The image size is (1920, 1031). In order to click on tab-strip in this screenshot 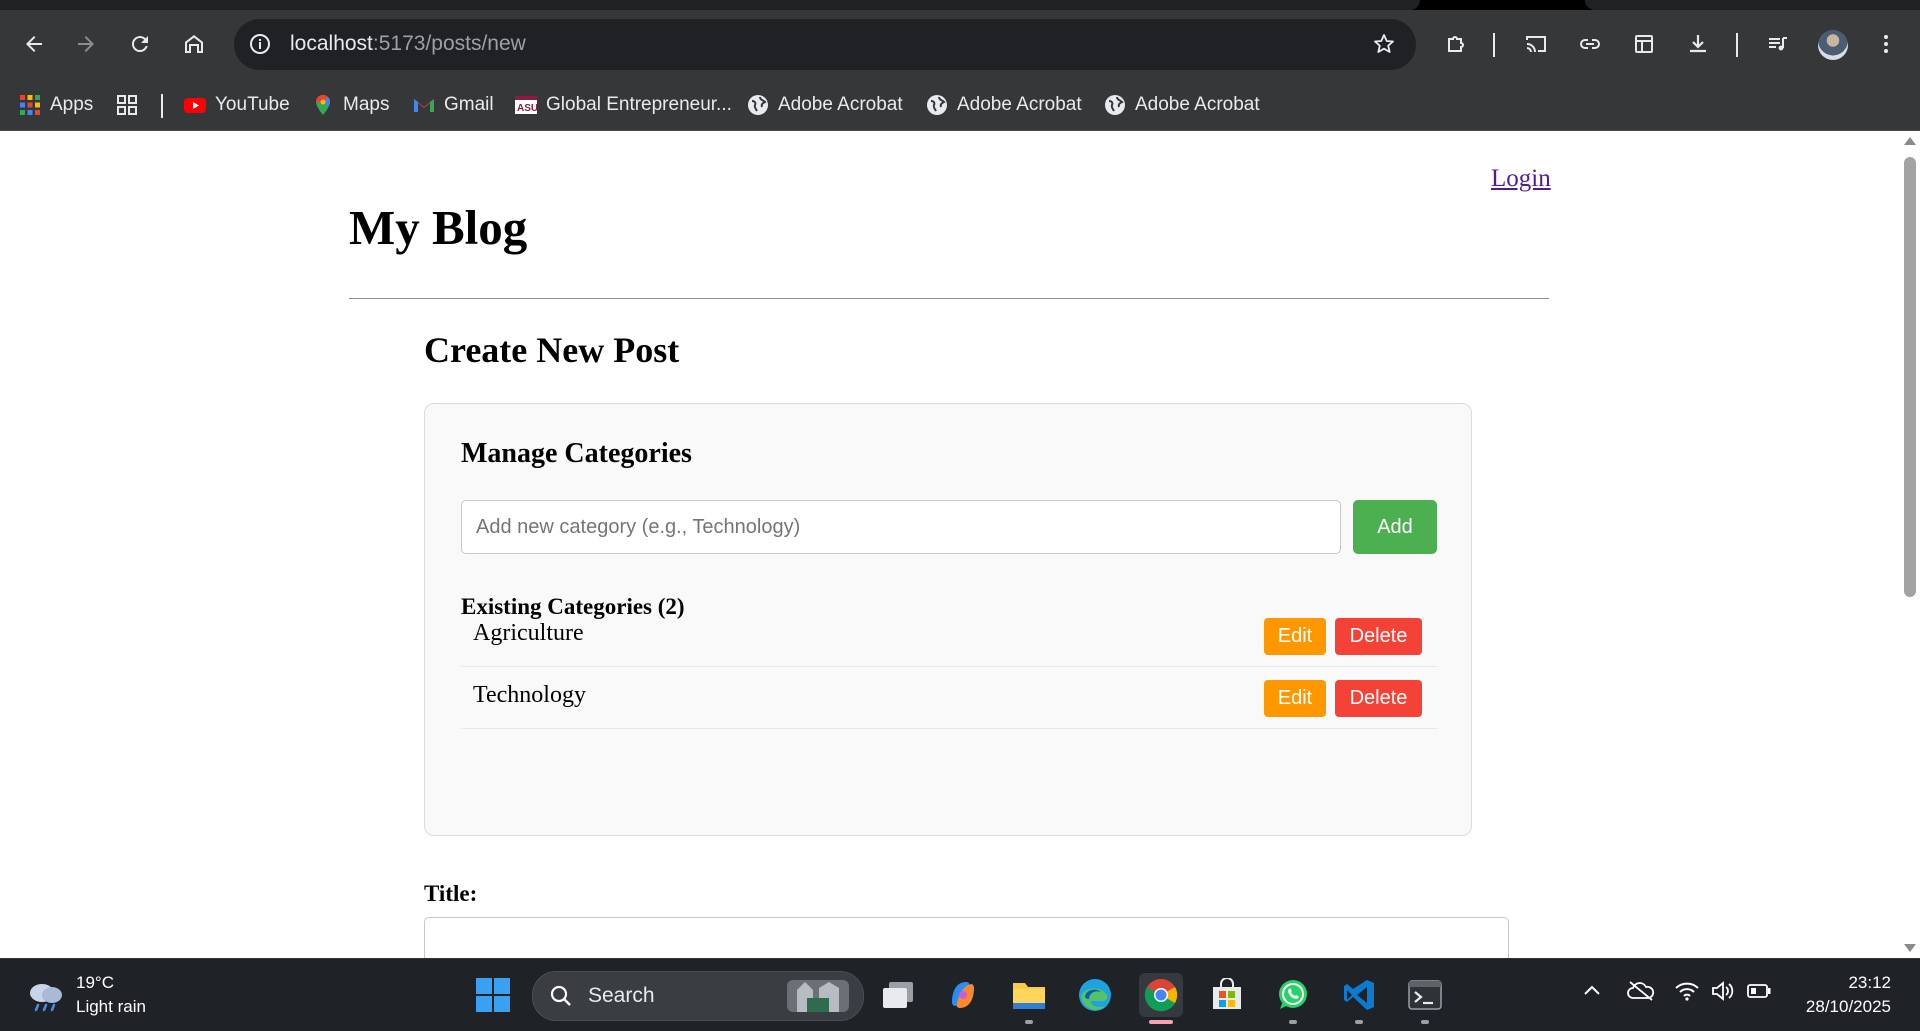, I will do `click(710, 5)`.